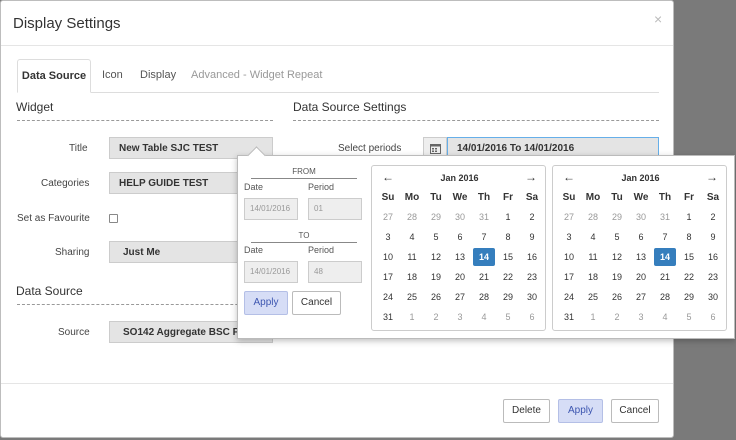 Image resolution: width=736 pixels, height=440 pixels. Describe the element at coordinates (113, 218) in the screenshot. I see `favourite-checkbox` at that location.